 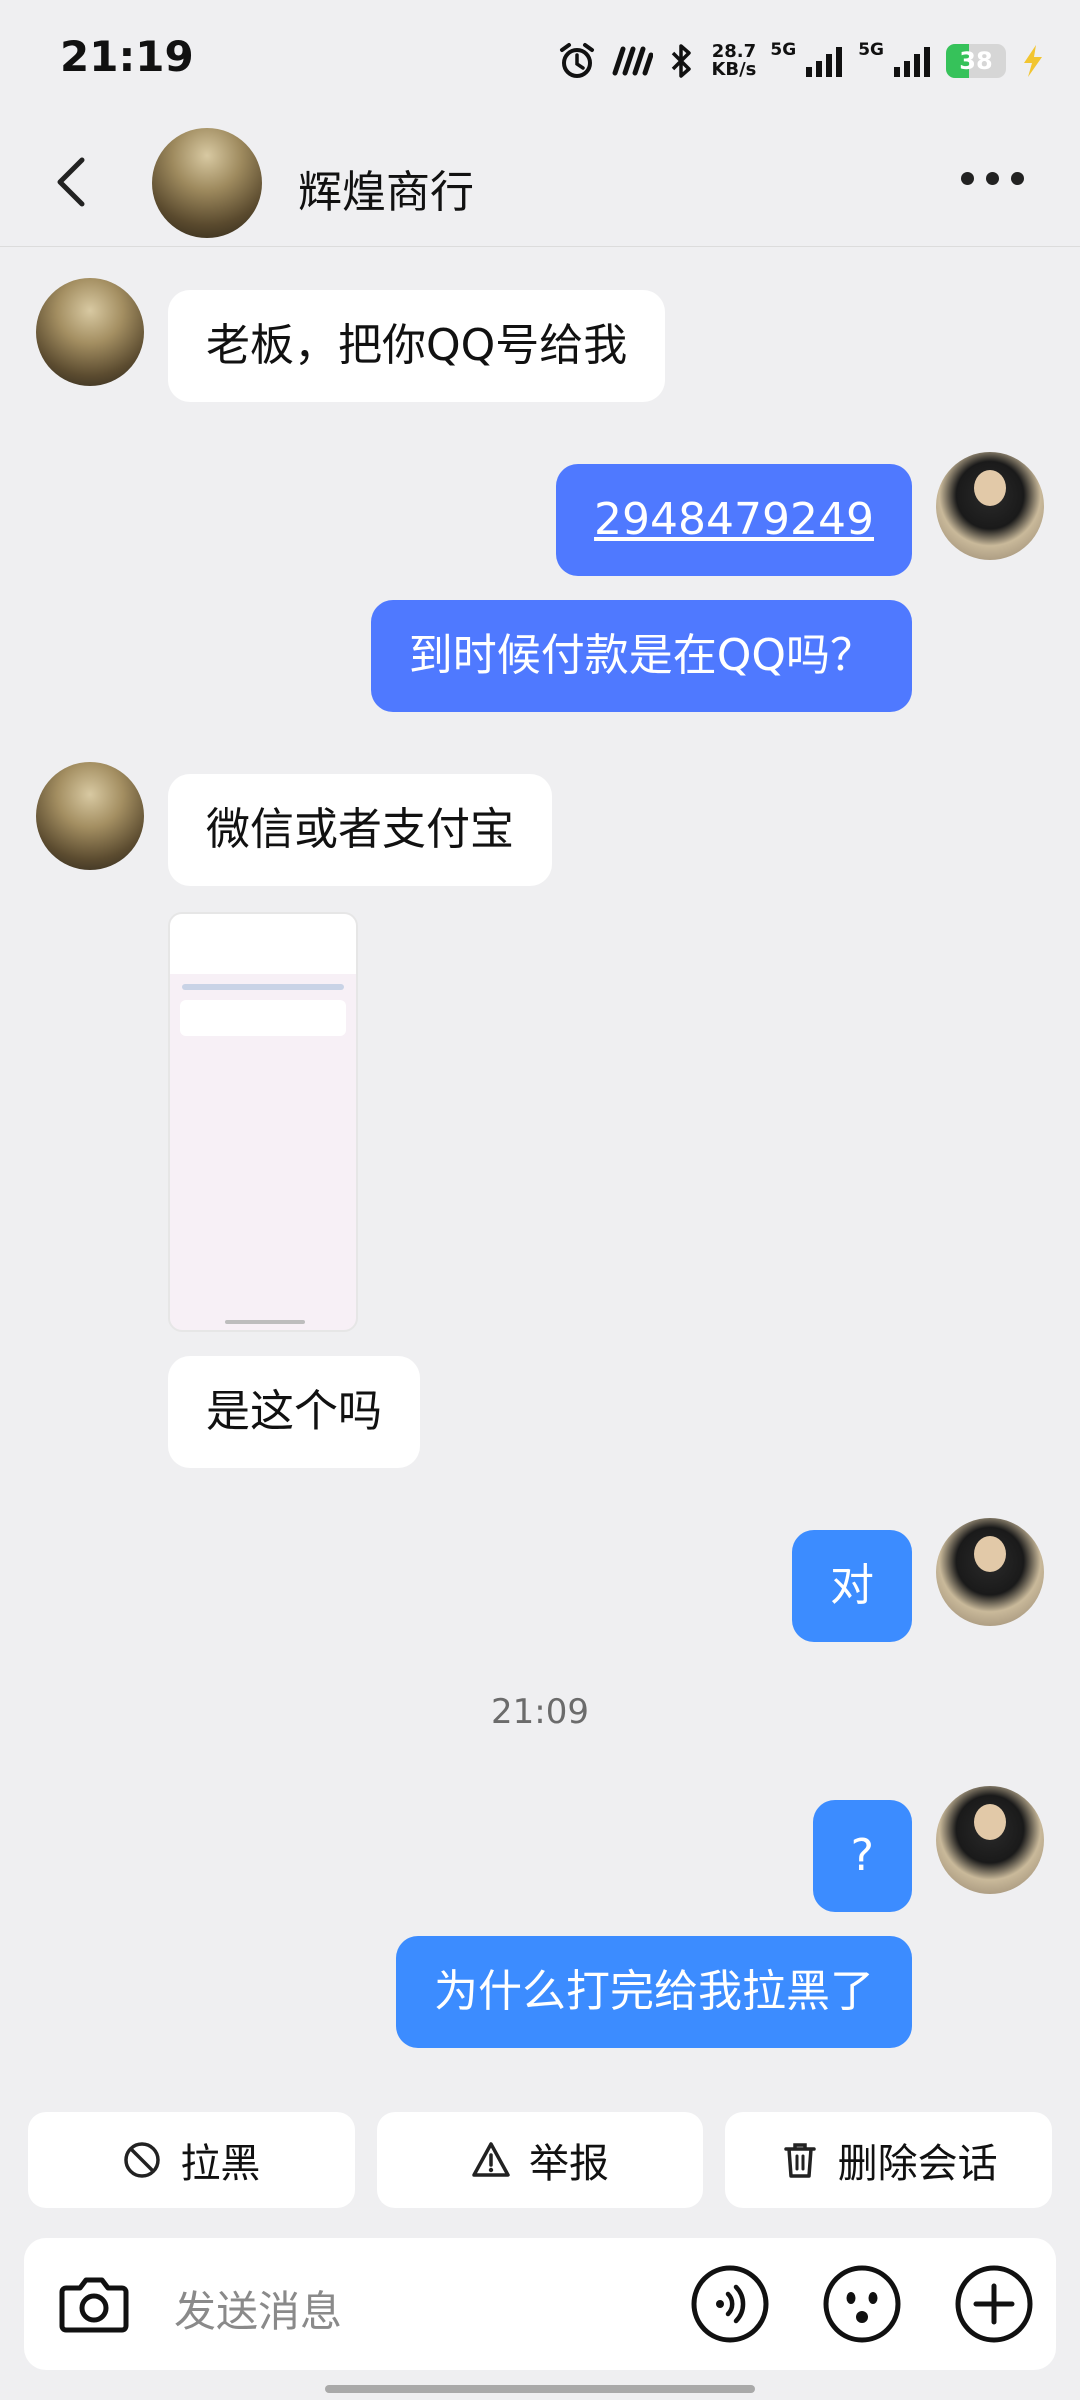 What do you see at coordinates (862, 1856) in the screenshot?
I see `message-bubble-outgoing: ?` at bounding box center [862, 1856].